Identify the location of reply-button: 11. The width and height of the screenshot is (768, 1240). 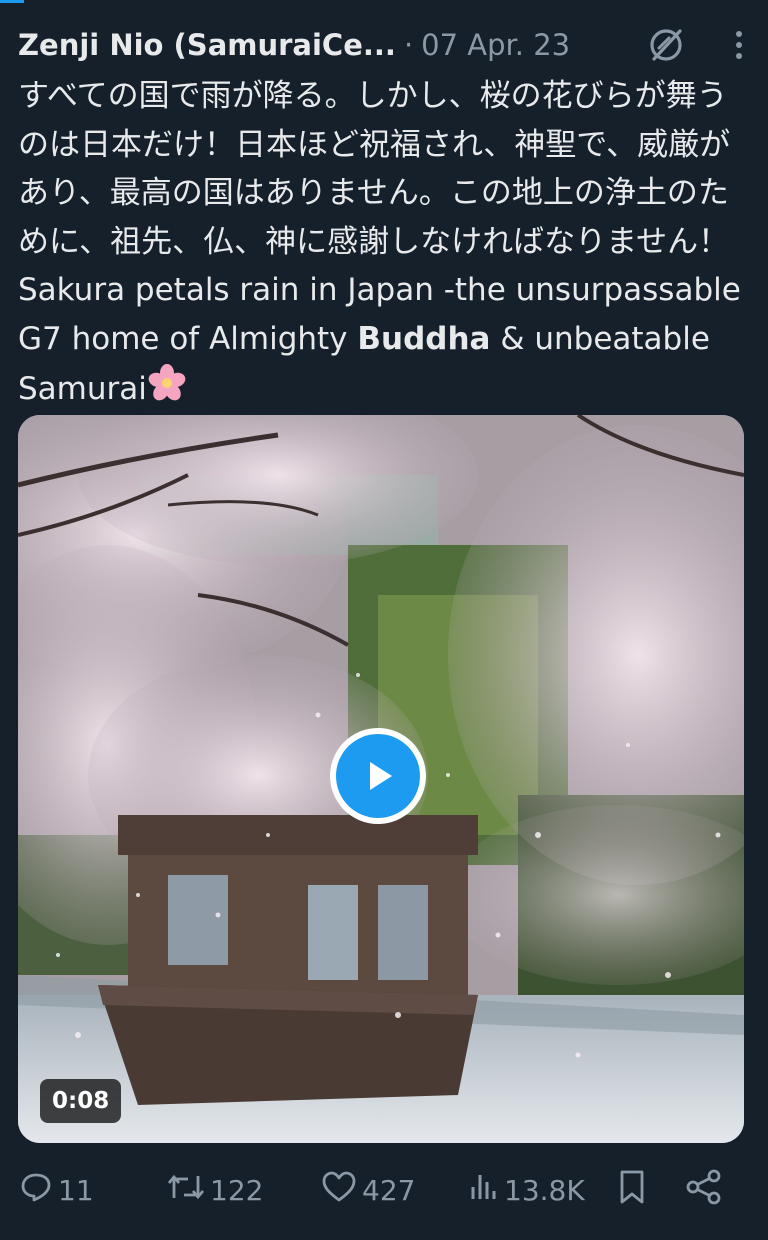
(56, 1190).